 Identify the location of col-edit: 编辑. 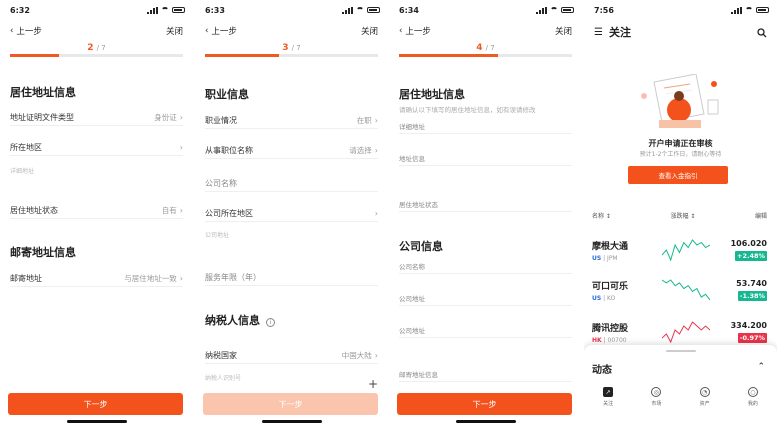
(761, 215).